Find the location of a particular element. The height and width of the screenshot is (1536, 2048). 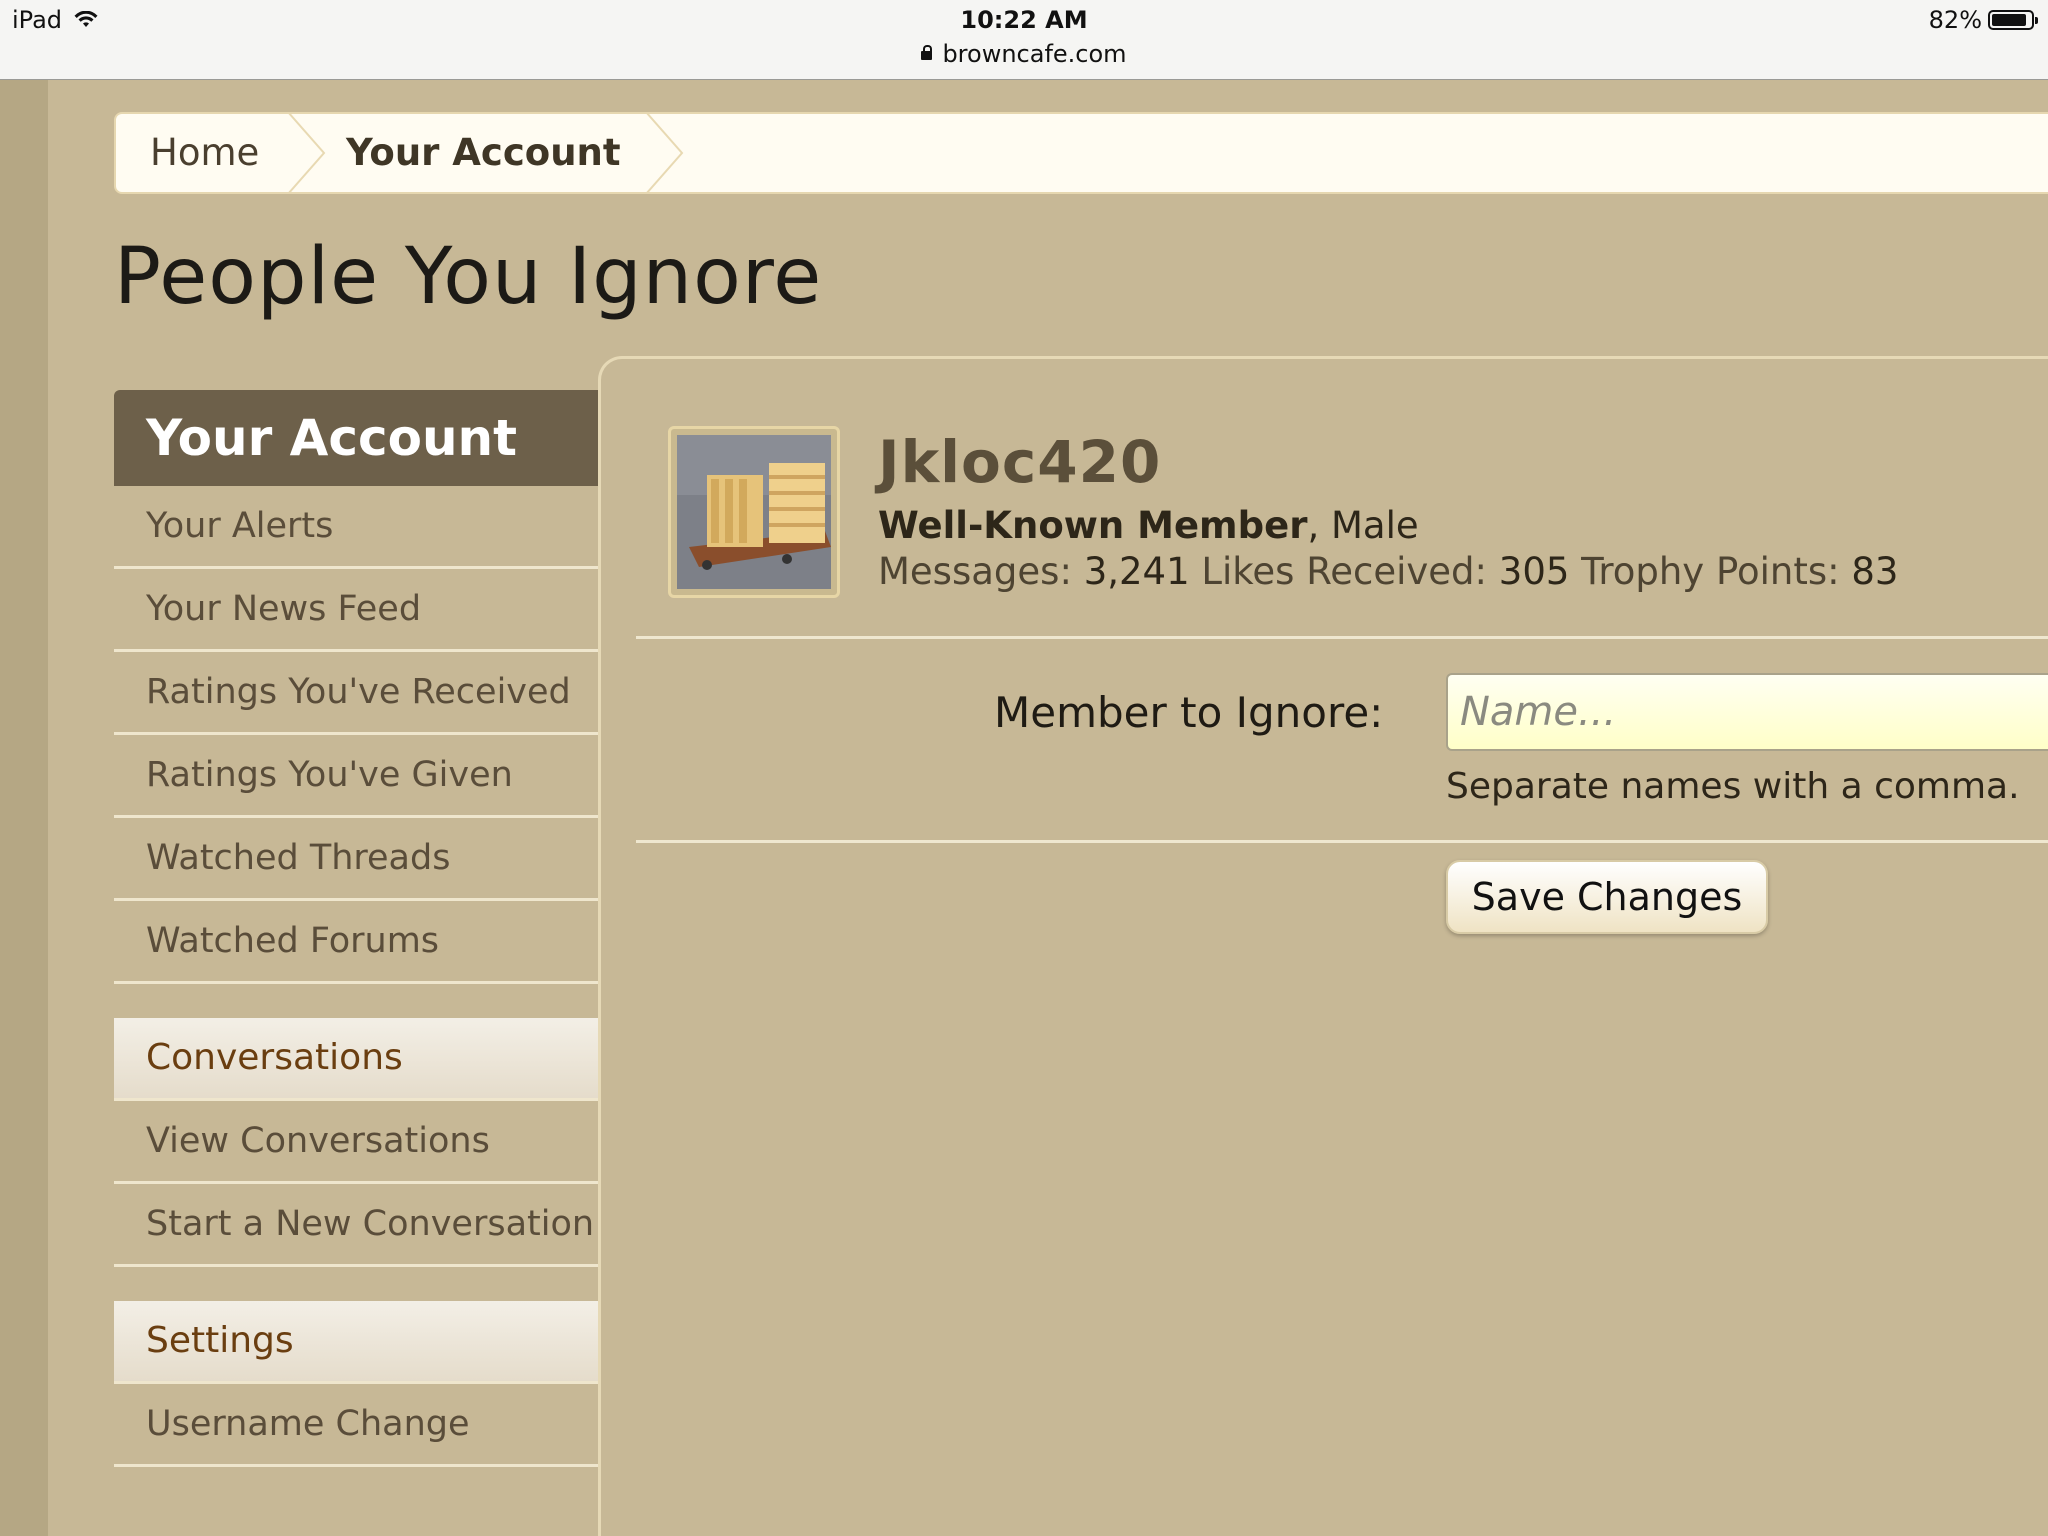

sidebar-item-start-conversation: Start a New Conversation is located at coordinates (357, 1225).